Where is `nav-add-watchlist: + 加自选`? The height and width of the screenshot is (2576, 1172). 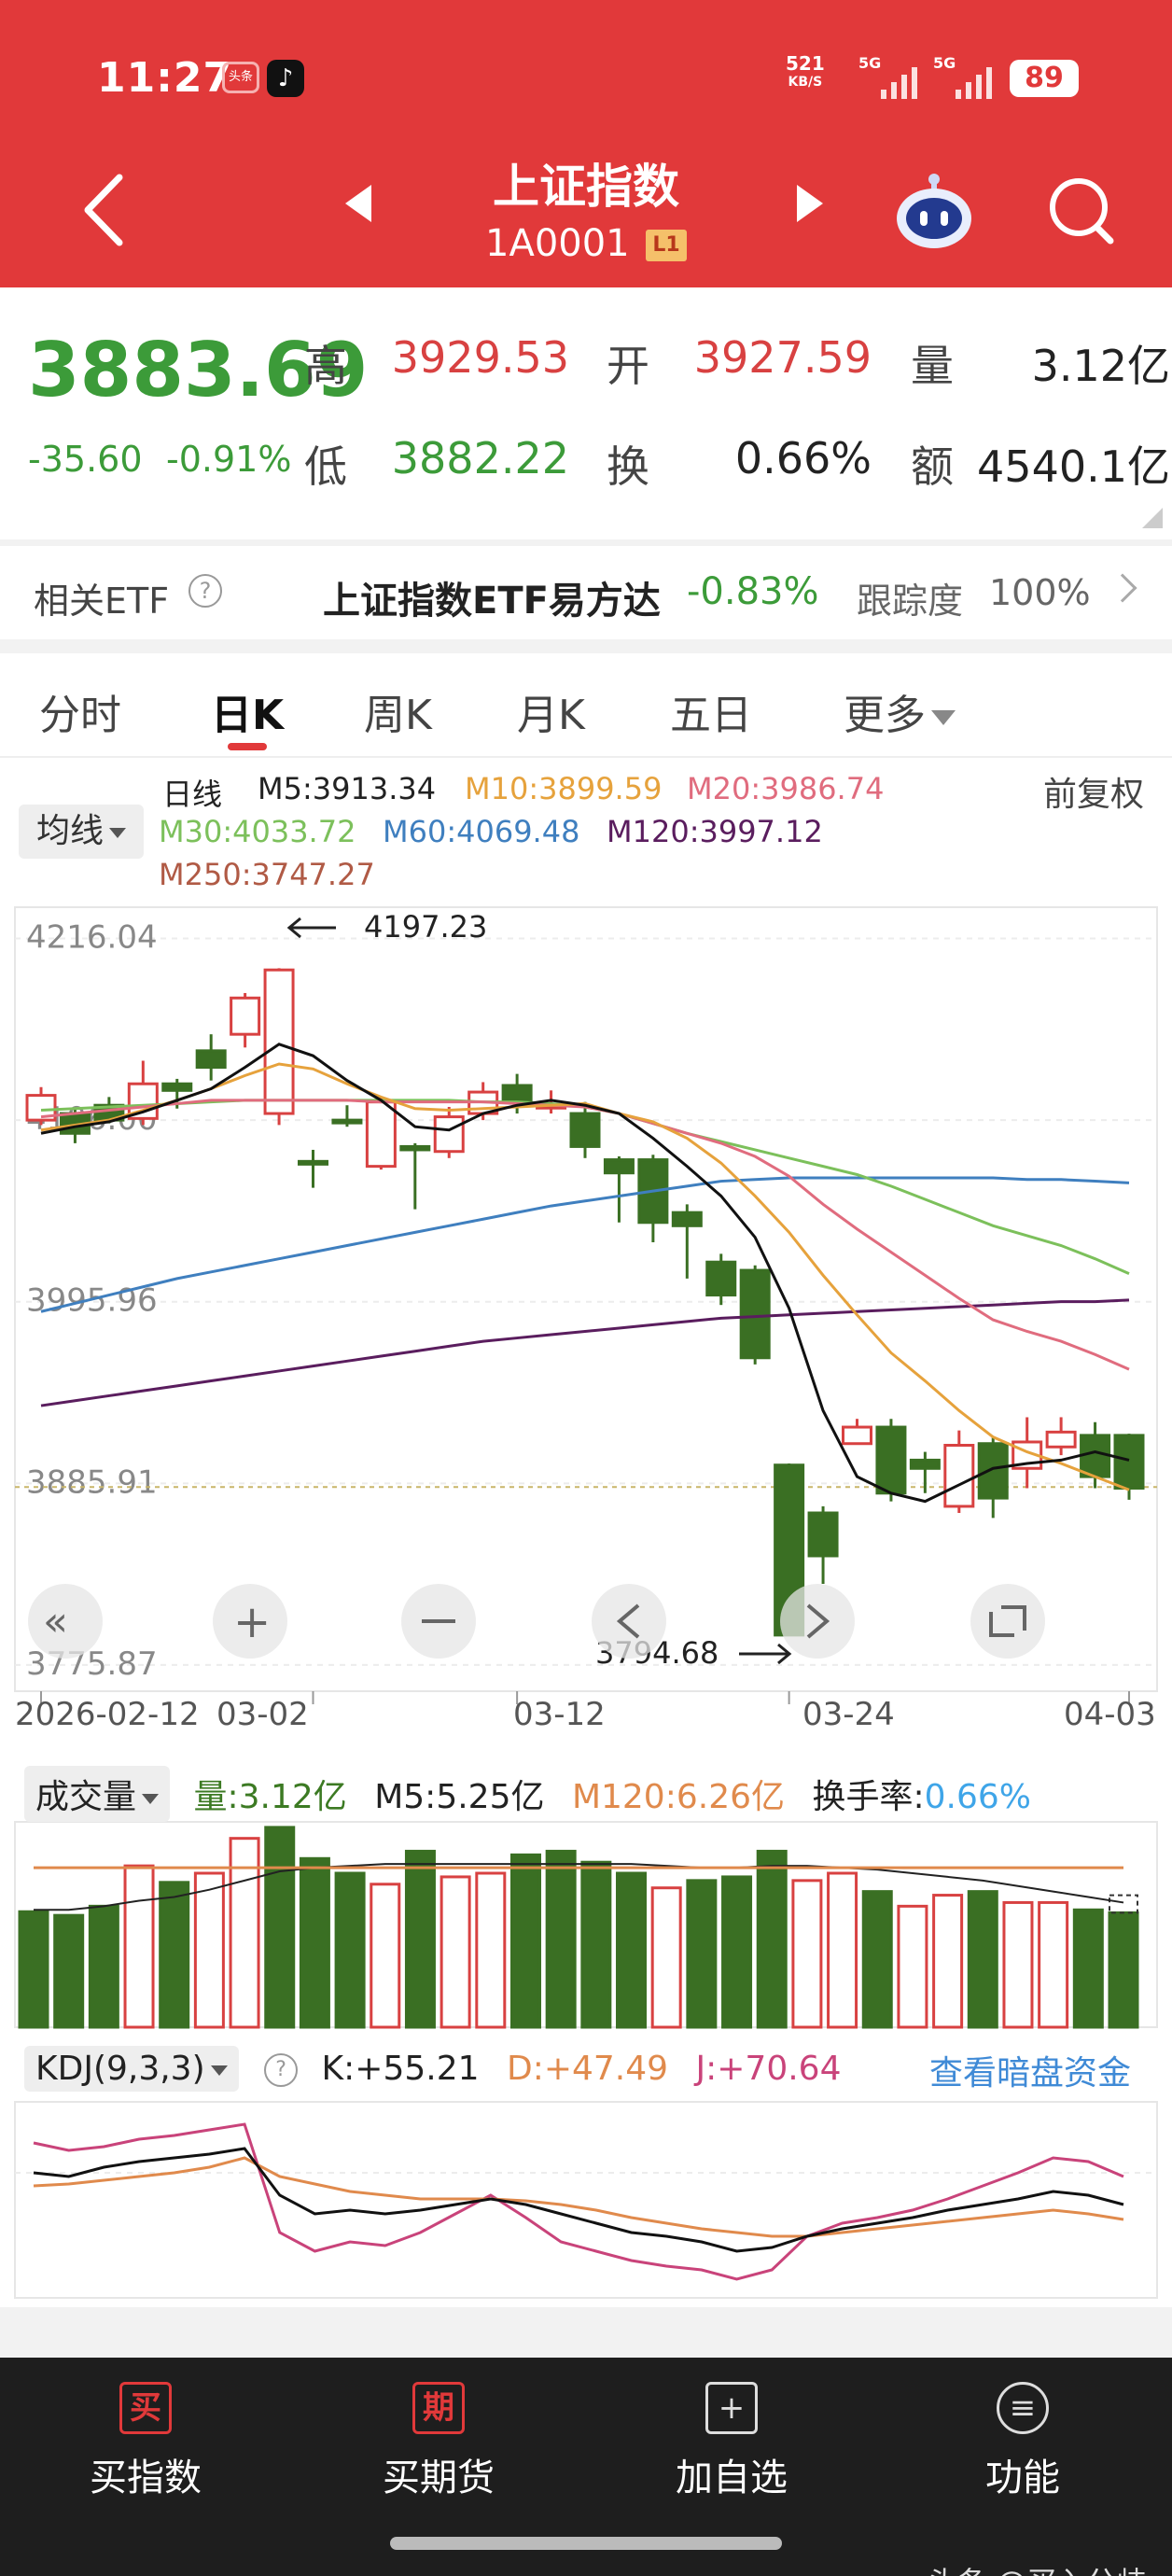 nav-add-watchlist: + 加自选 is located at coordinates (732, 2441).